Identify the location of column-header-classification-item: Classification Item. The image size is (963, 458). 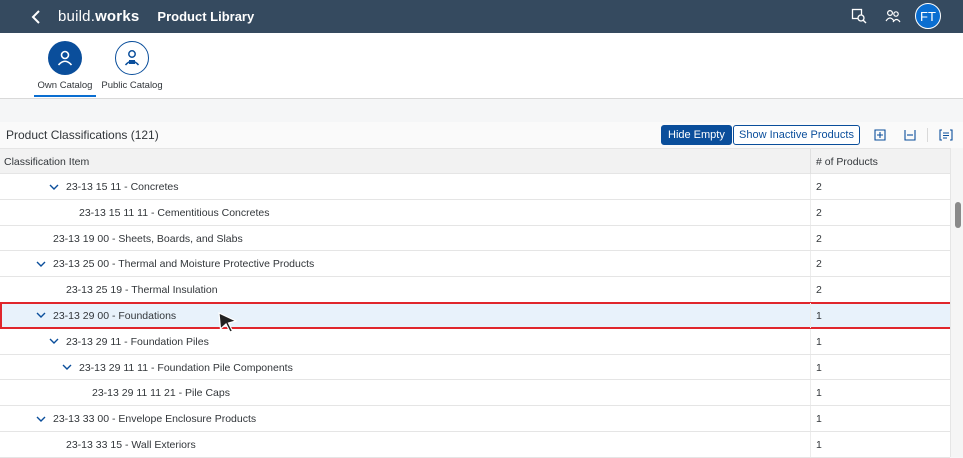
(46, 162).